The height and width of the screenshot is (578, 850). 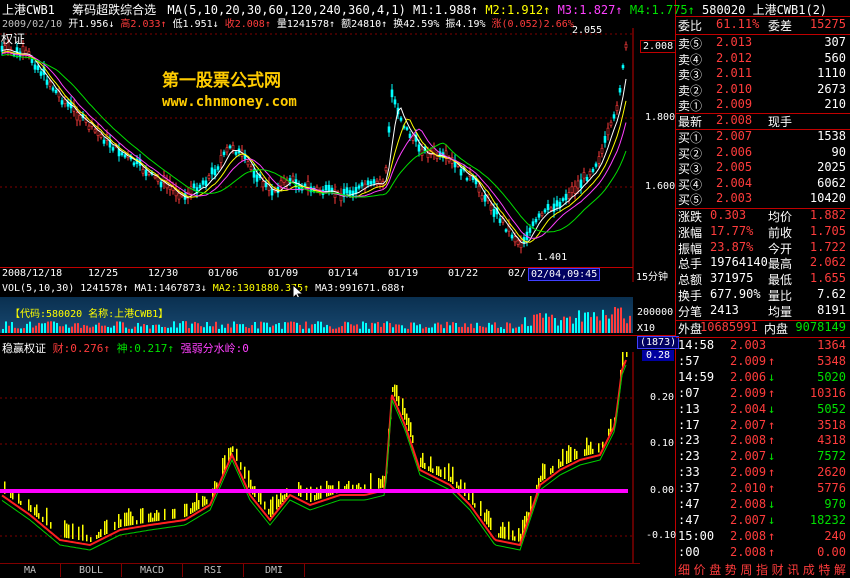 What do you see at coordinates (840, 569) in the screenshot?
I see `bottom-tab: 解` at bounding box center [840, 569].